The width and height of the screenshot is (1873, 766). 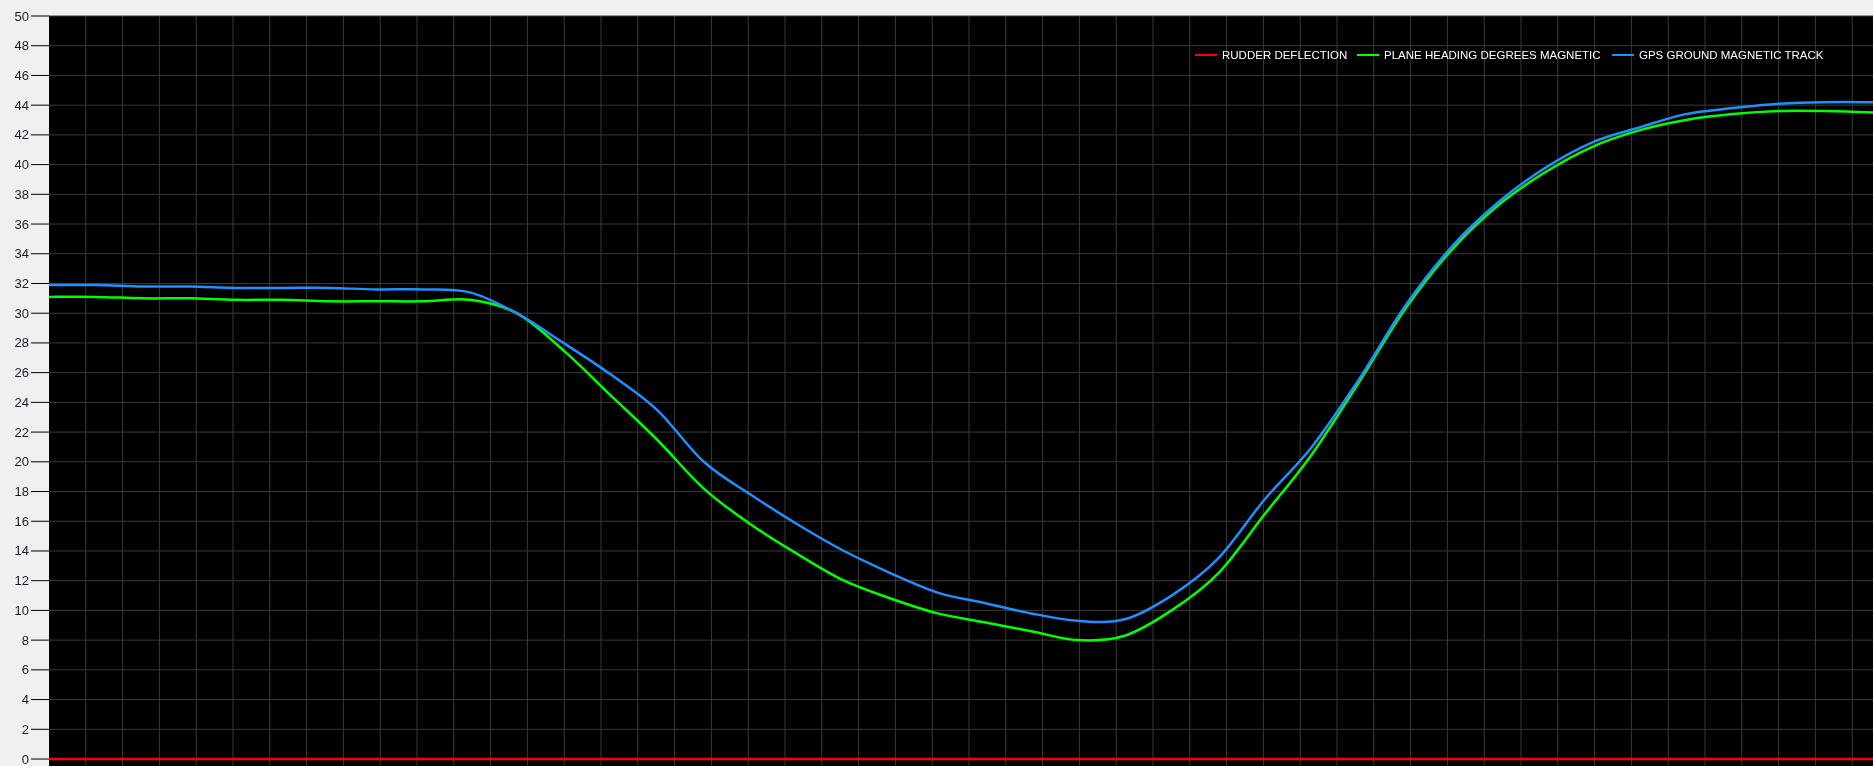 What do you see at coordinates (21, 521) in the screenshot?
I see `axis-label: 16` at bounding box center [21, 521].